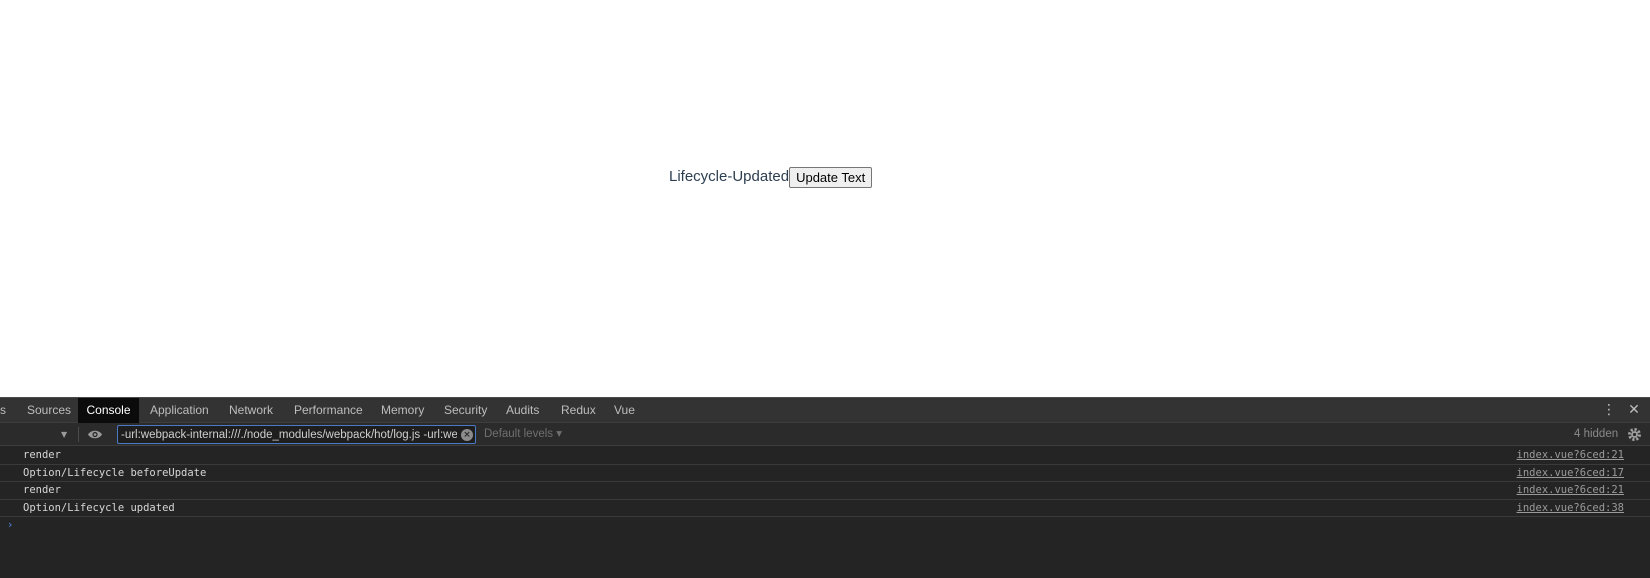 The image size is (1650, 578). I want to click on gear-icon, so click(1634, 434).